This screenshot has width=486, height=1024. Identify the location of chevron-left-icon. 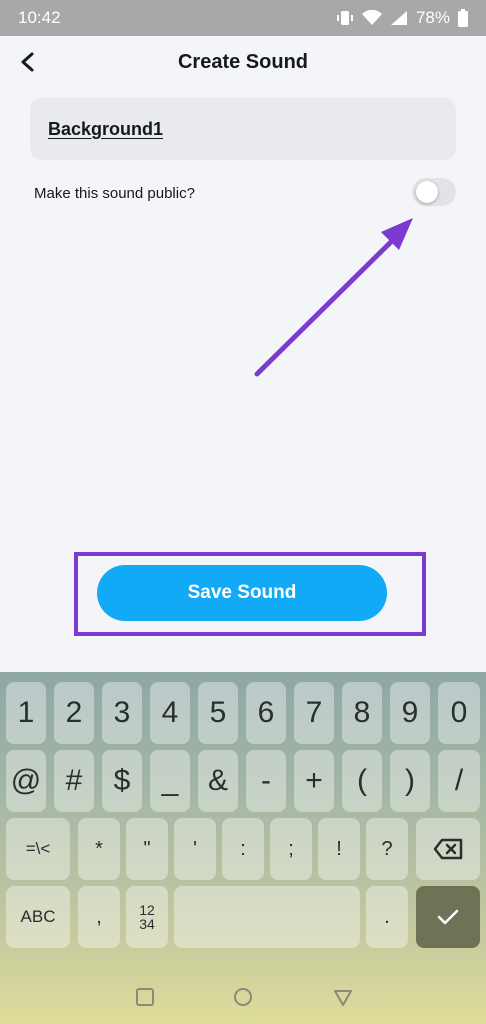
(27, 62).